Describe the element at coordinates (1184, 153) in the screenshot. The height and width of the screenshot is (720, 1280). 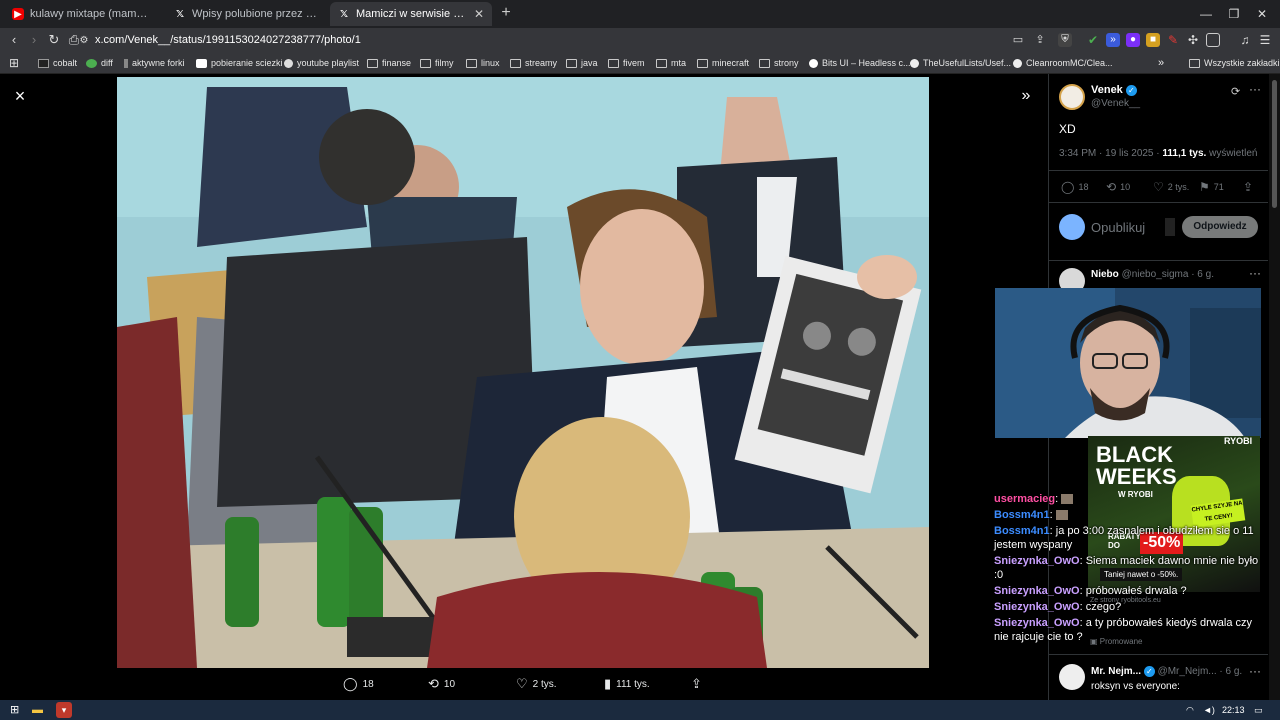
I see `tweet-views: 111,1 tys.` at that location.